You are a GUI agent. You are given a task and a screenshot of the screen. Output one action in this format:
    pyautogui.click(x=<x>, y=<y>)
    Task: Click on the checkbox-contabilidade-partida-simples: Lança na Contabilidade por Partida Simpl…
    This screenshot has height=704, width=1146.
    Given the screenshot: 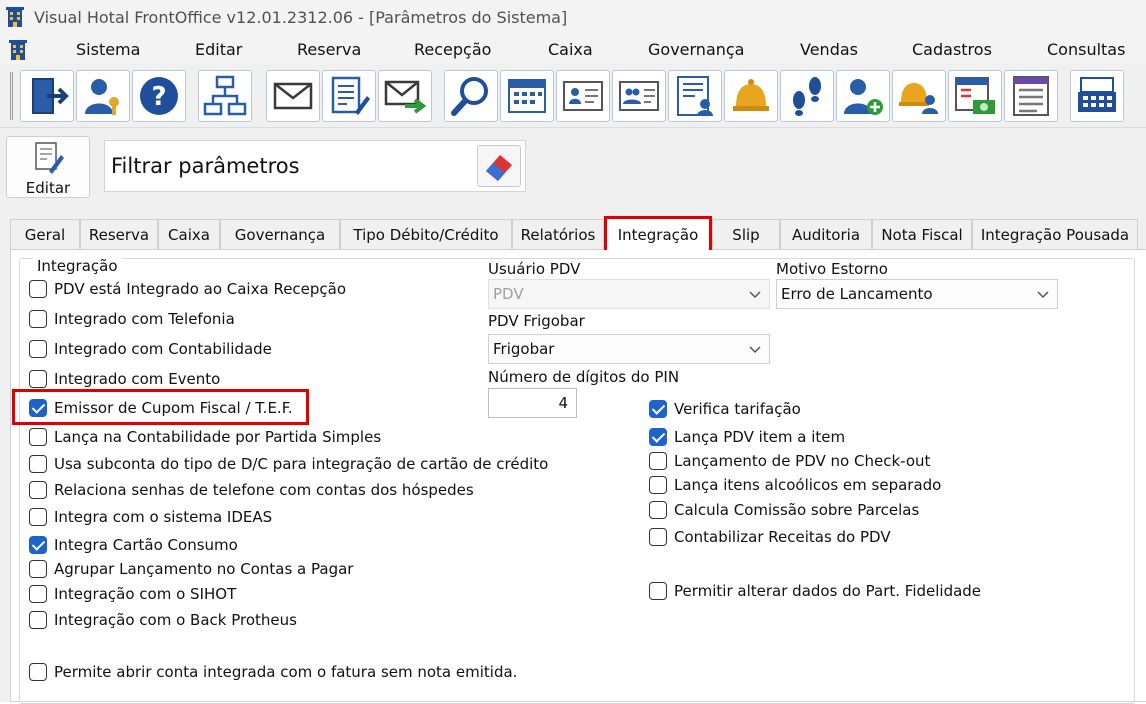 What is the action you would take?
    pyautogui.click(x=205, y=437)
    